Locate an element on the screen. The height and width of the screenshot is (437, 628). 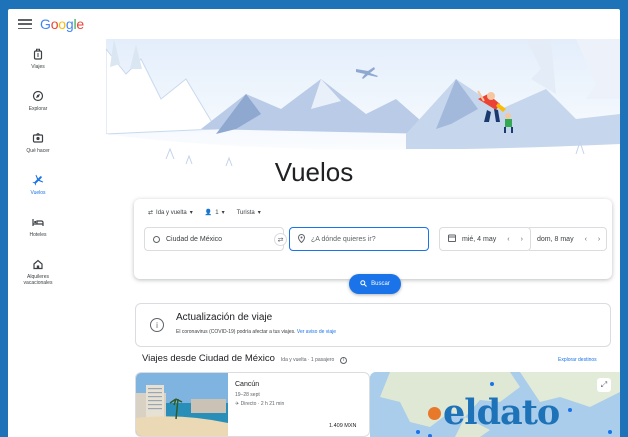
sidebar-item-explorar: Explorar is located at coordinates (38, 106).